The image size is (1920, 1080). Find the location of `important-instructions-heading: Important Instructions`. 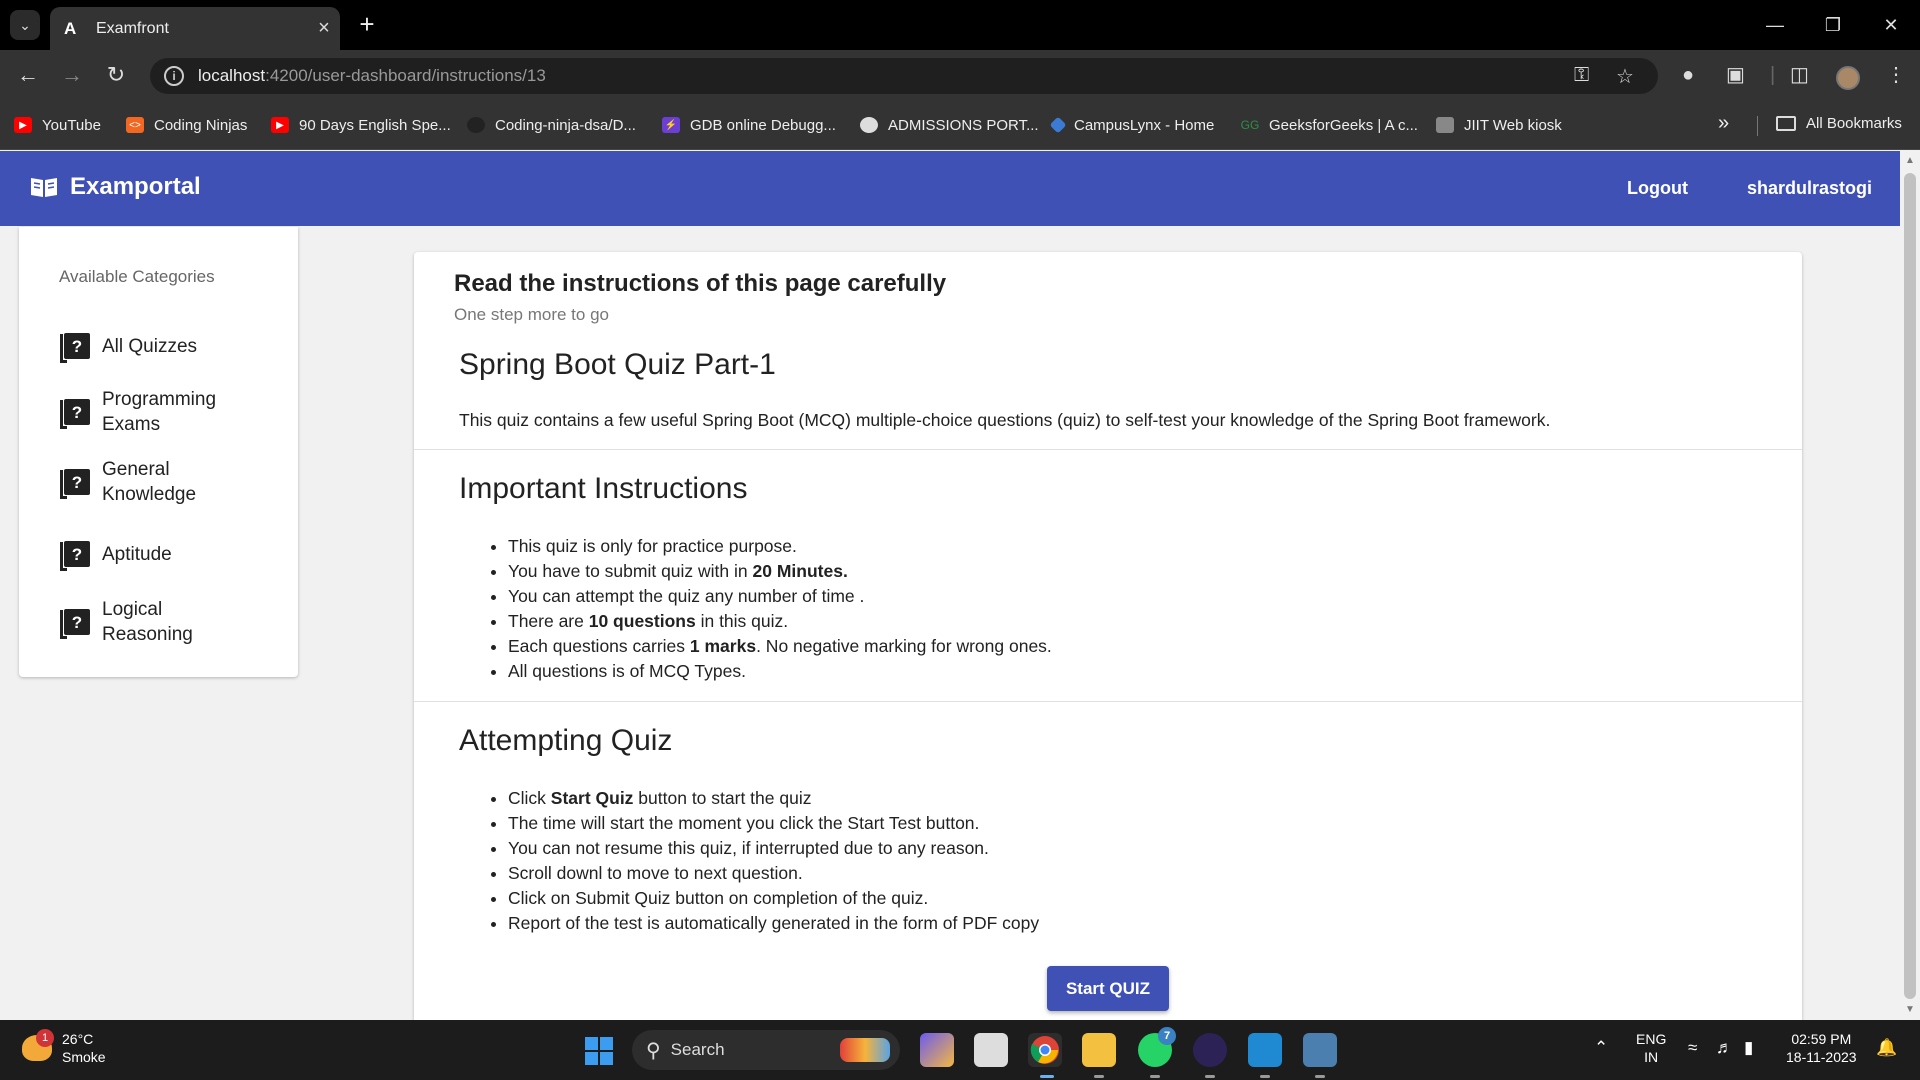

important-instructions-heading: Important Instructions is located at coordinates (603, 488).